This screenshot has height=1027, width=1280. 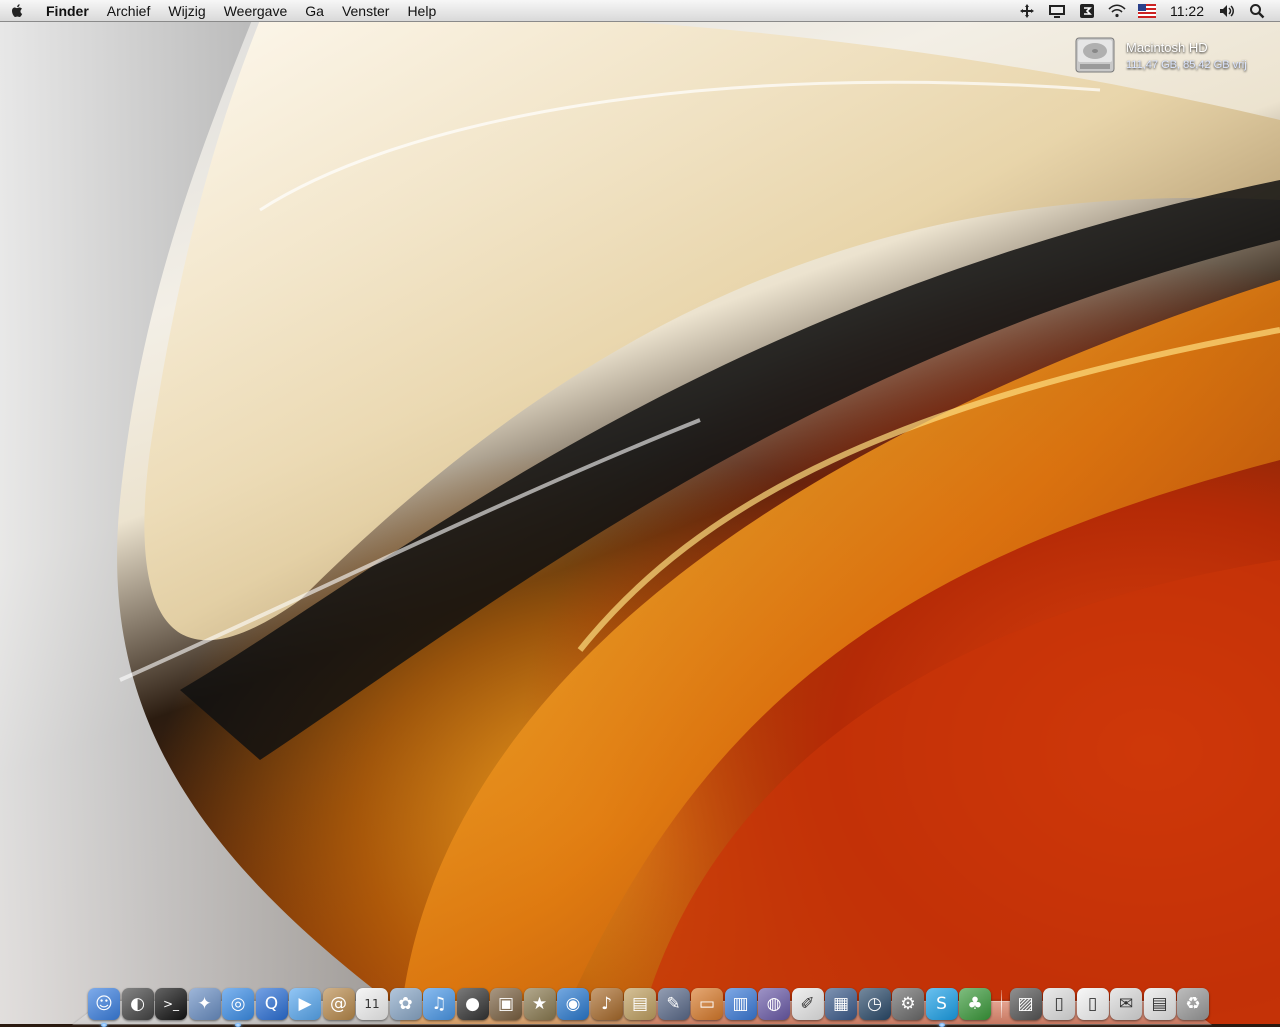 I want to click on numbers-icon: ▥, so click(x=740, y=1004).